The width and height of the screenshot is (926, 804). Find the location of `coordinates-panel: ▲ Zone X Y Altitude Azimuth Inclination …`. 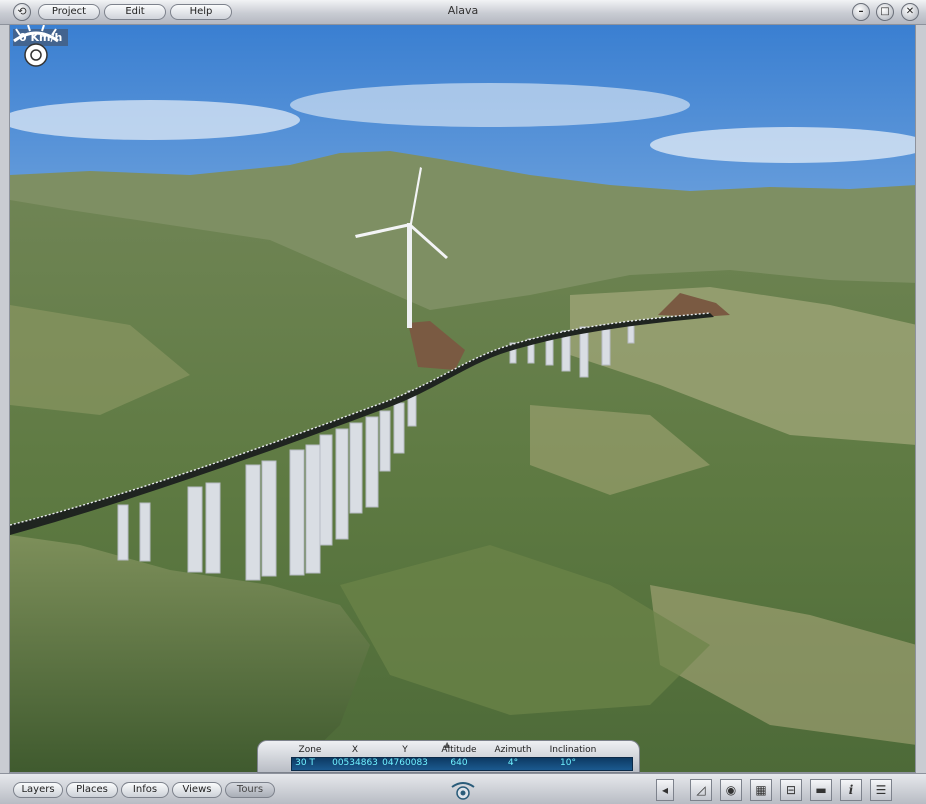

coordinates-panel: ▲ Zone X Y Altitude Azimuth Inclination … is located at coordinates (448, 756).